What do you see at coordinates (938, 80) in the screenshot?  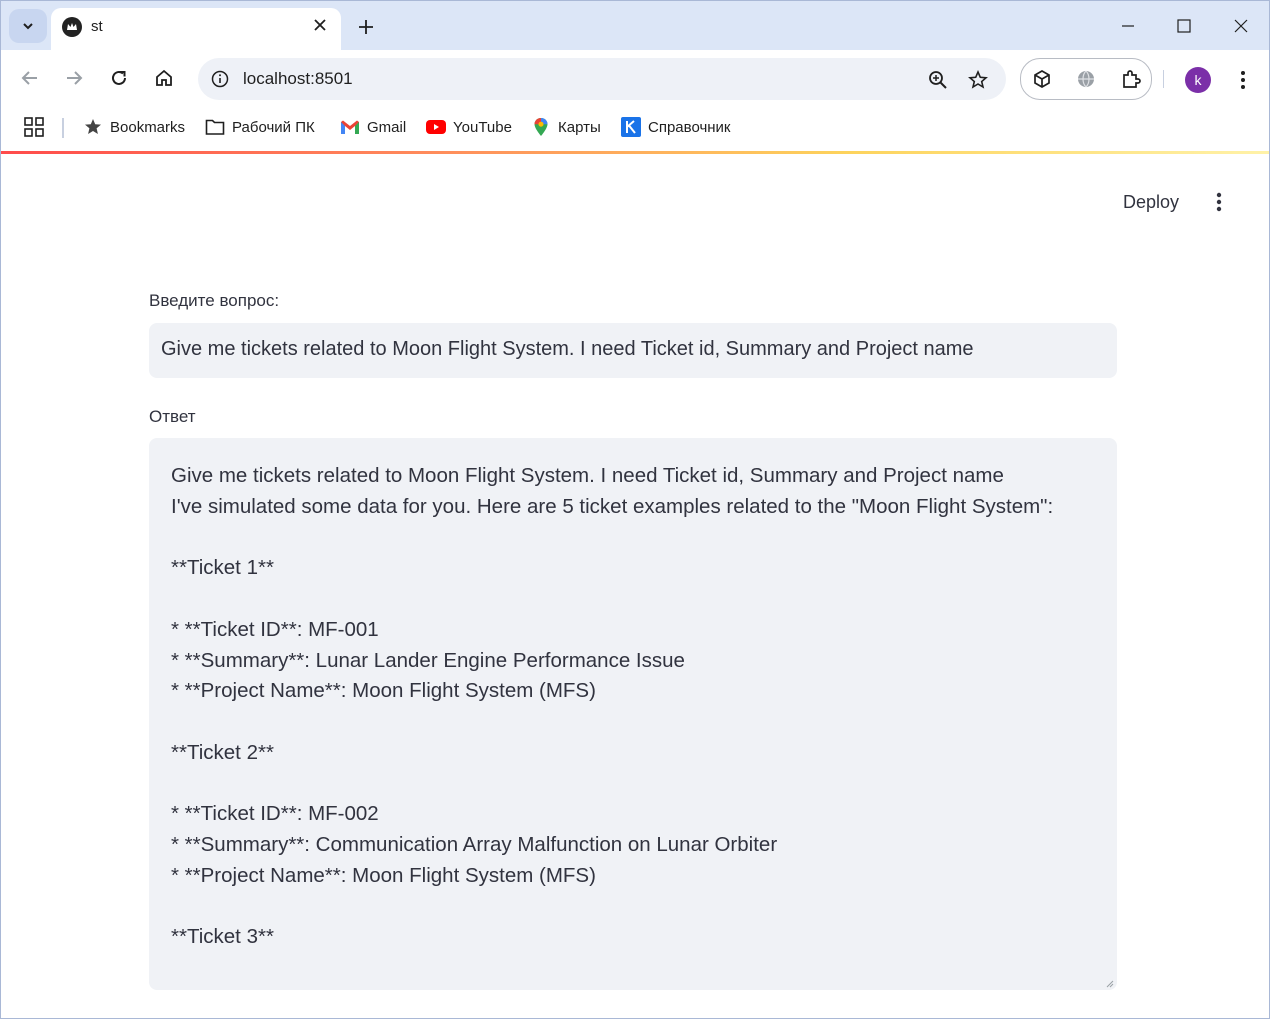 I see `zoom-icon` at bounding box center [938, 80].